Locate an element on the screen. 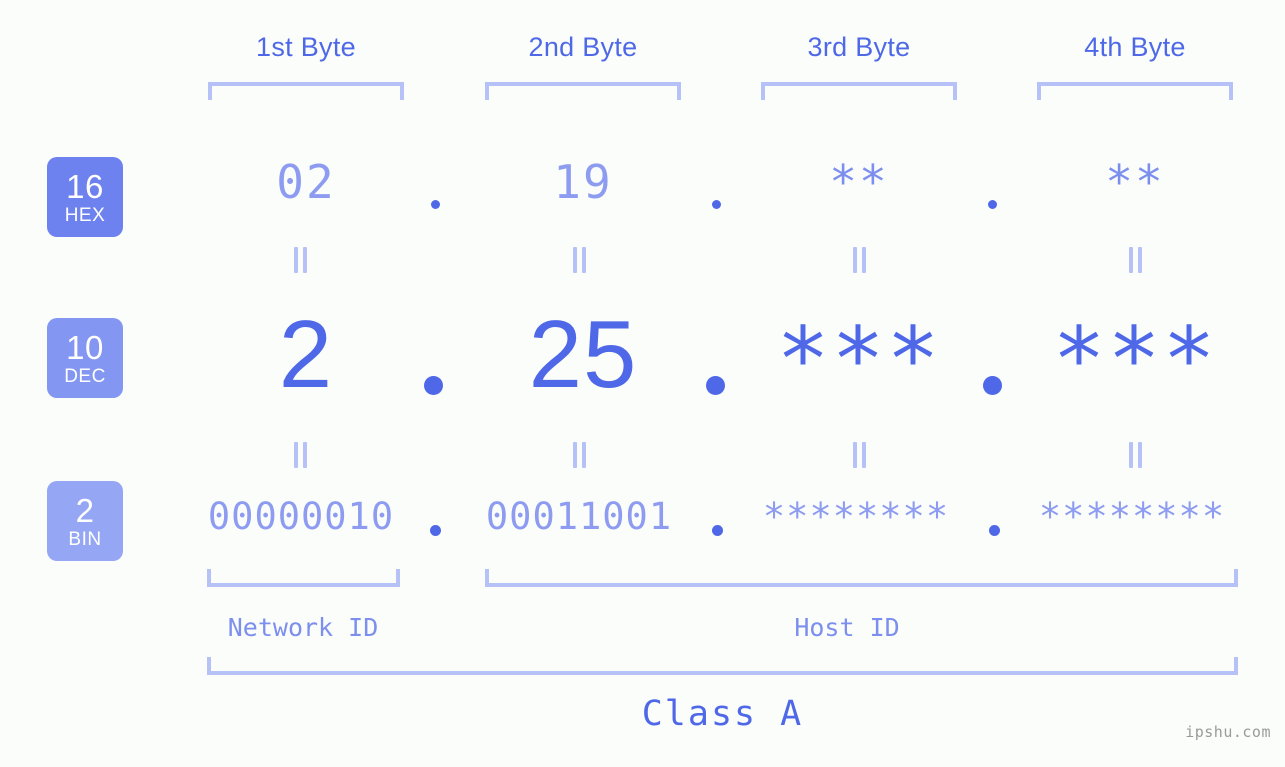  dec-byte-3: *** is located at coordinates (859, 359).